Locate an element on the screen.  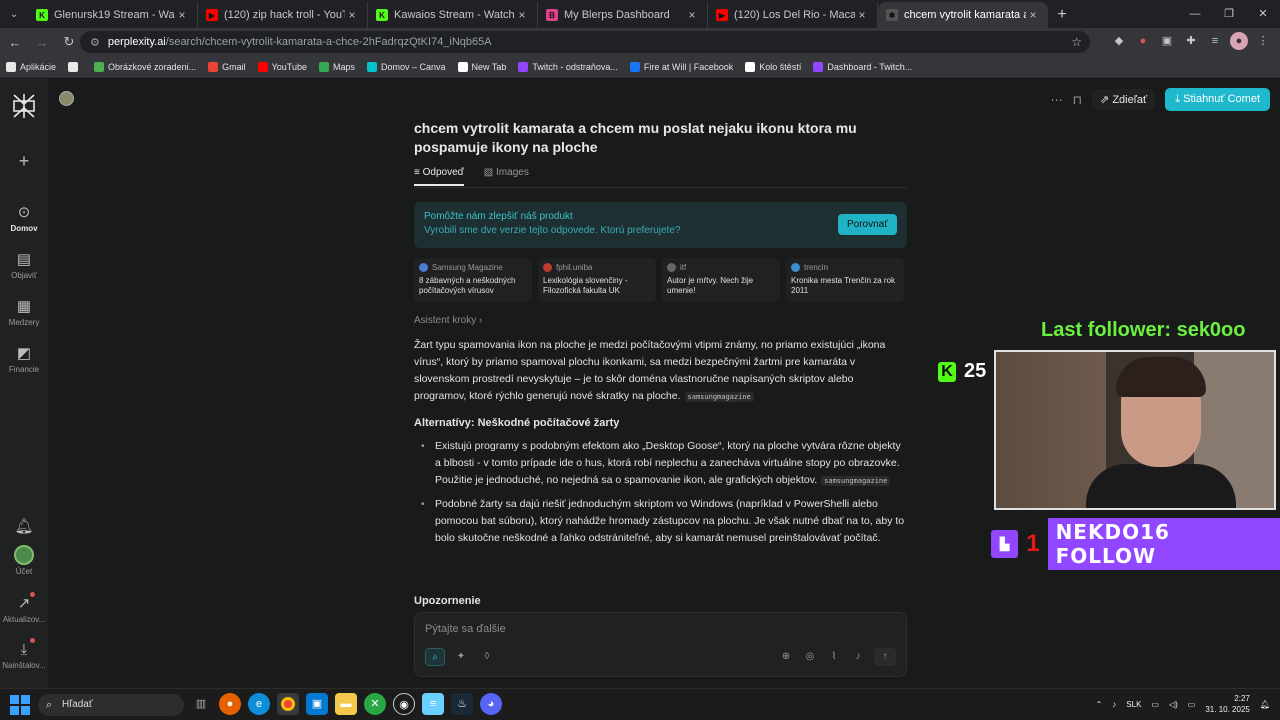
research-mode-icon: ✦ is located at coordinates (461, 657).